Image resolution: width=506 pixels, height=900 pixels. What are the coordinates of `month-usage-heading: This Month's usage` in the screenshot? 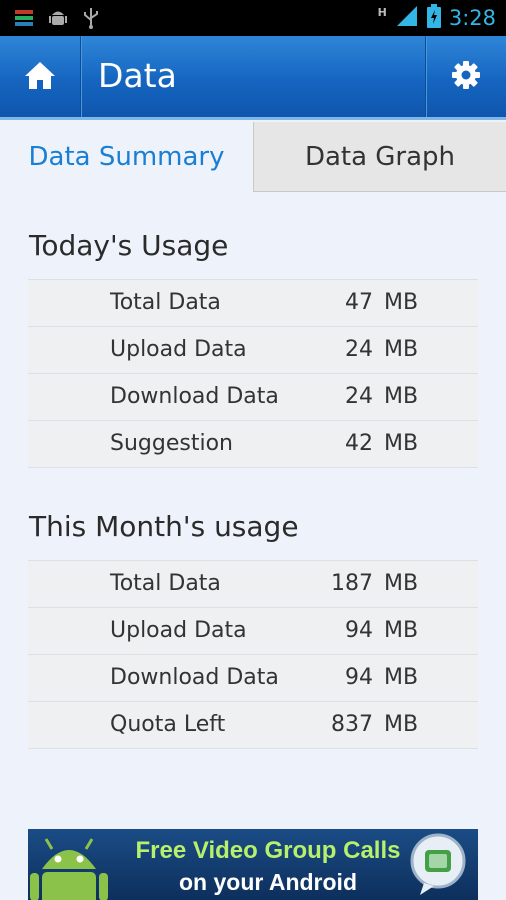 It's located at (164, 526).